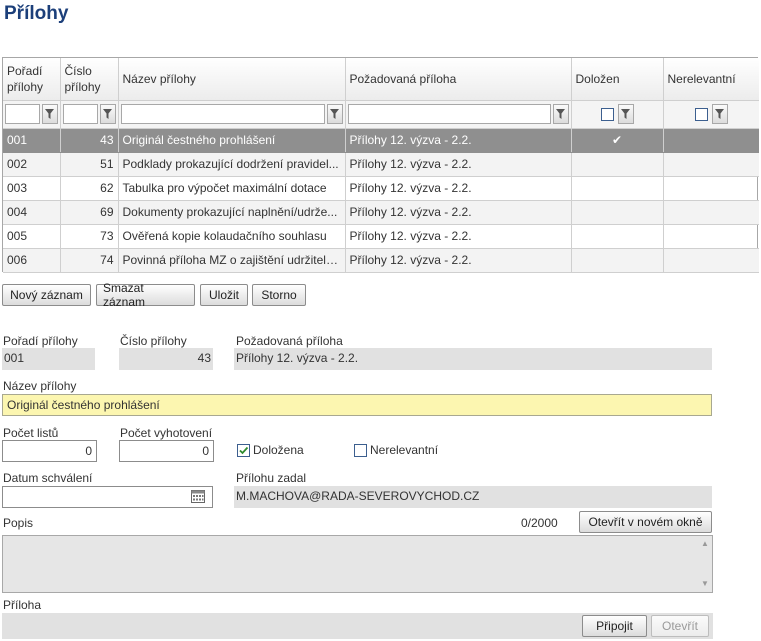  I want to click on cell-cislo: 43, so click(89, 140).